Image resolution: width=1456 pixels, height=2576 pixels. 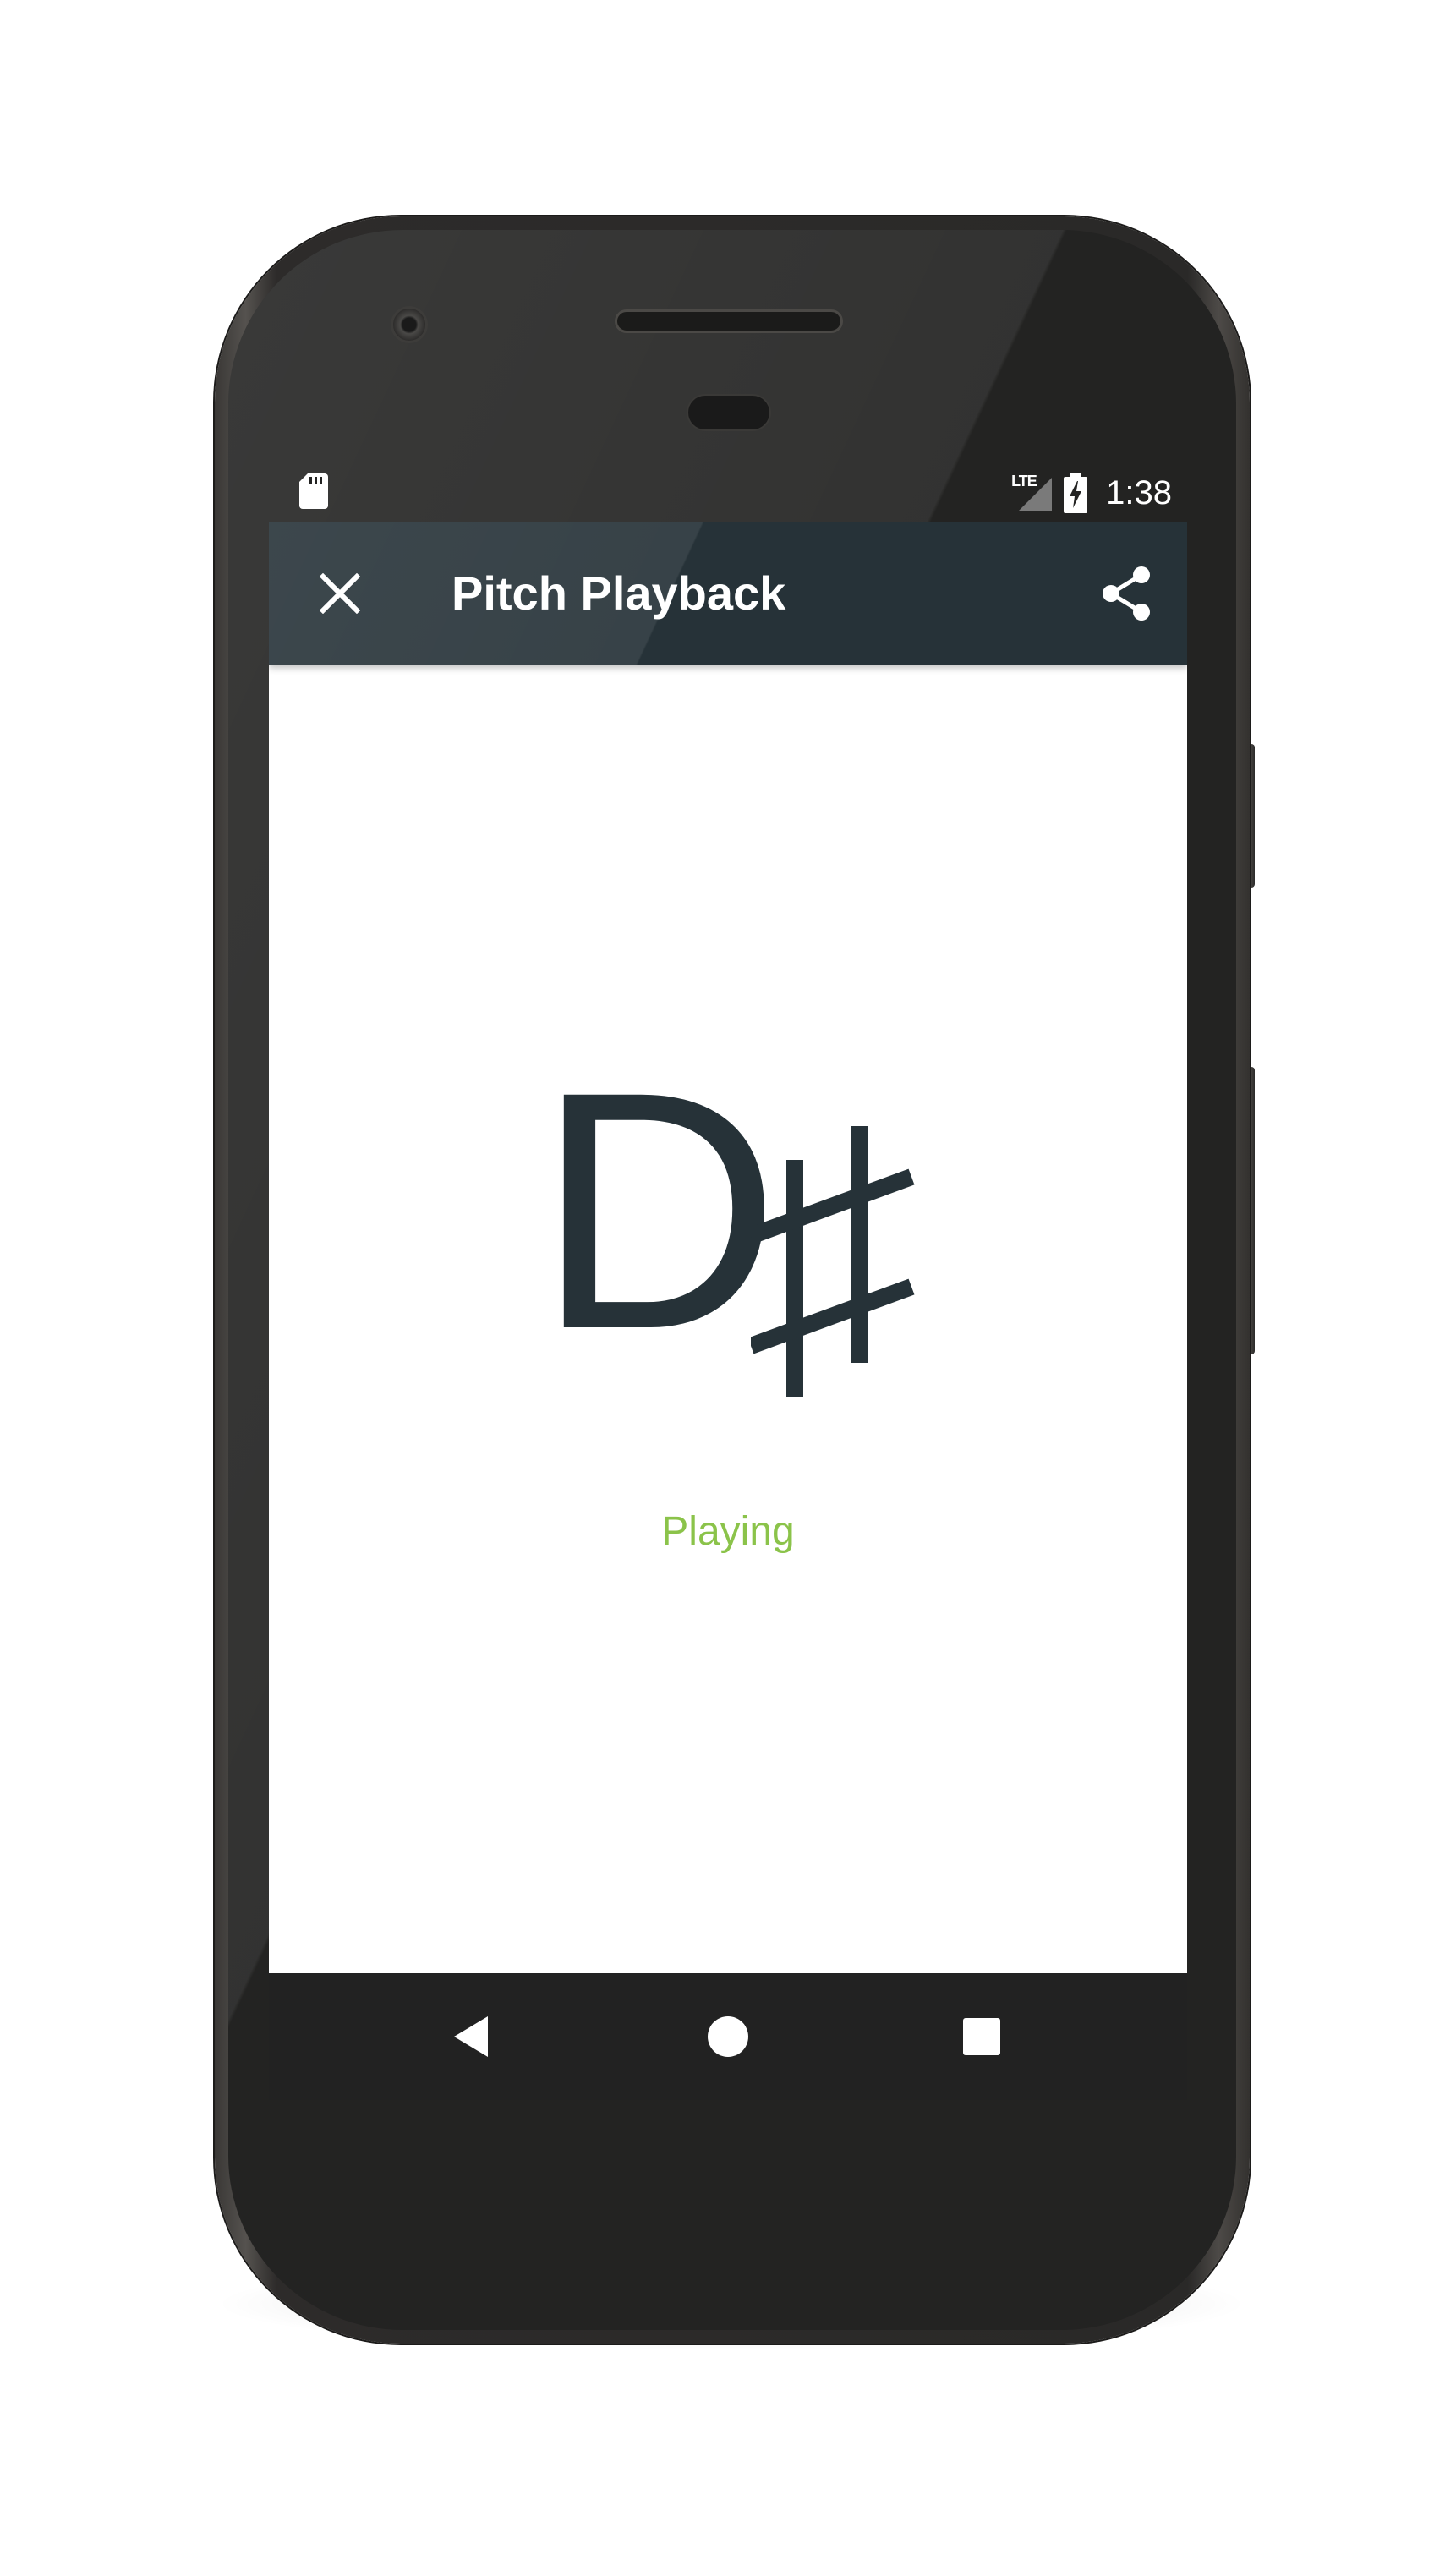 What do you see at coordinates (1032, 493) in the screenshot?
I see `signal-icon: LTE` at bounding box center [1032, 493].